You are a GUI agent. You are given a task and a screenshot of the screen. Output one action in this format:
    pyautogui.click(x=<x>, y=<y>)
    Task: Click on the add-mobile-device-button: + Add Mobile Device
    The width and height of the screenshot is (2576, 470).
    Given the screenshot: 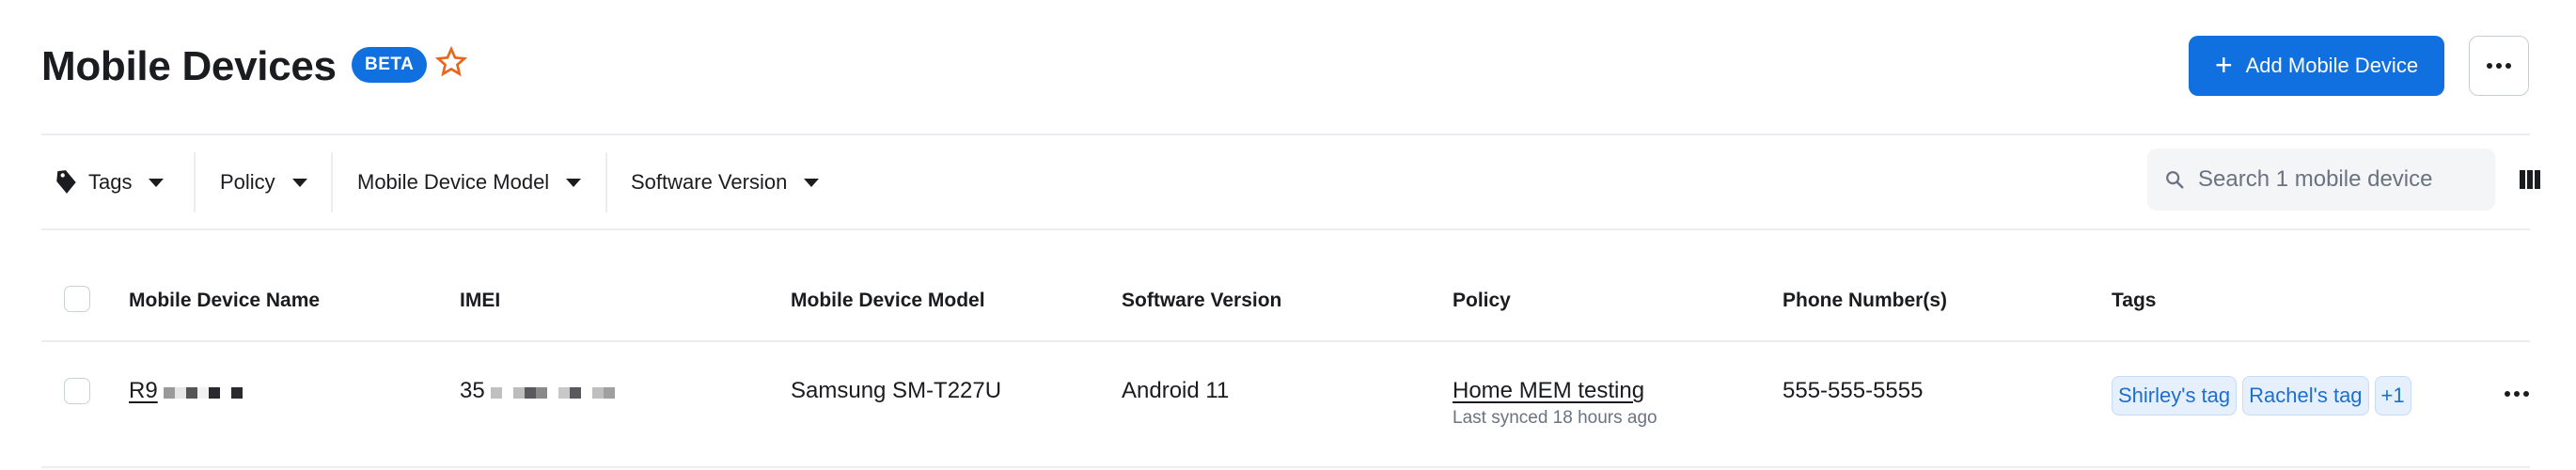 What is the action you would take?
    pyautogui.click(x=2316, y=66)
    